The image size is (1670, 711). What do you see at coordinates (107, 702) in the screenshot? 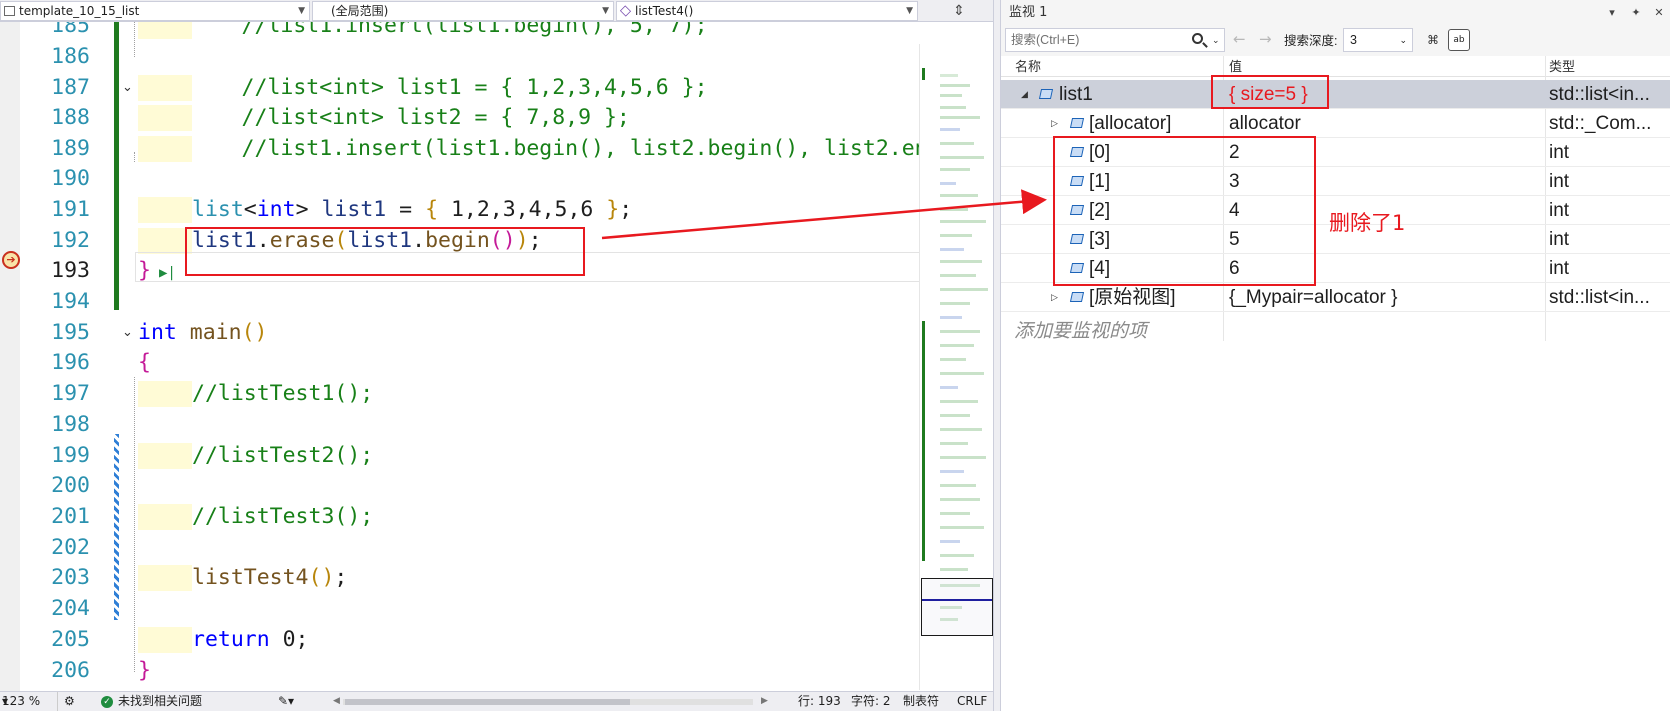
I see `check-circle-icon: ✓` at bounding box center [107, 702].